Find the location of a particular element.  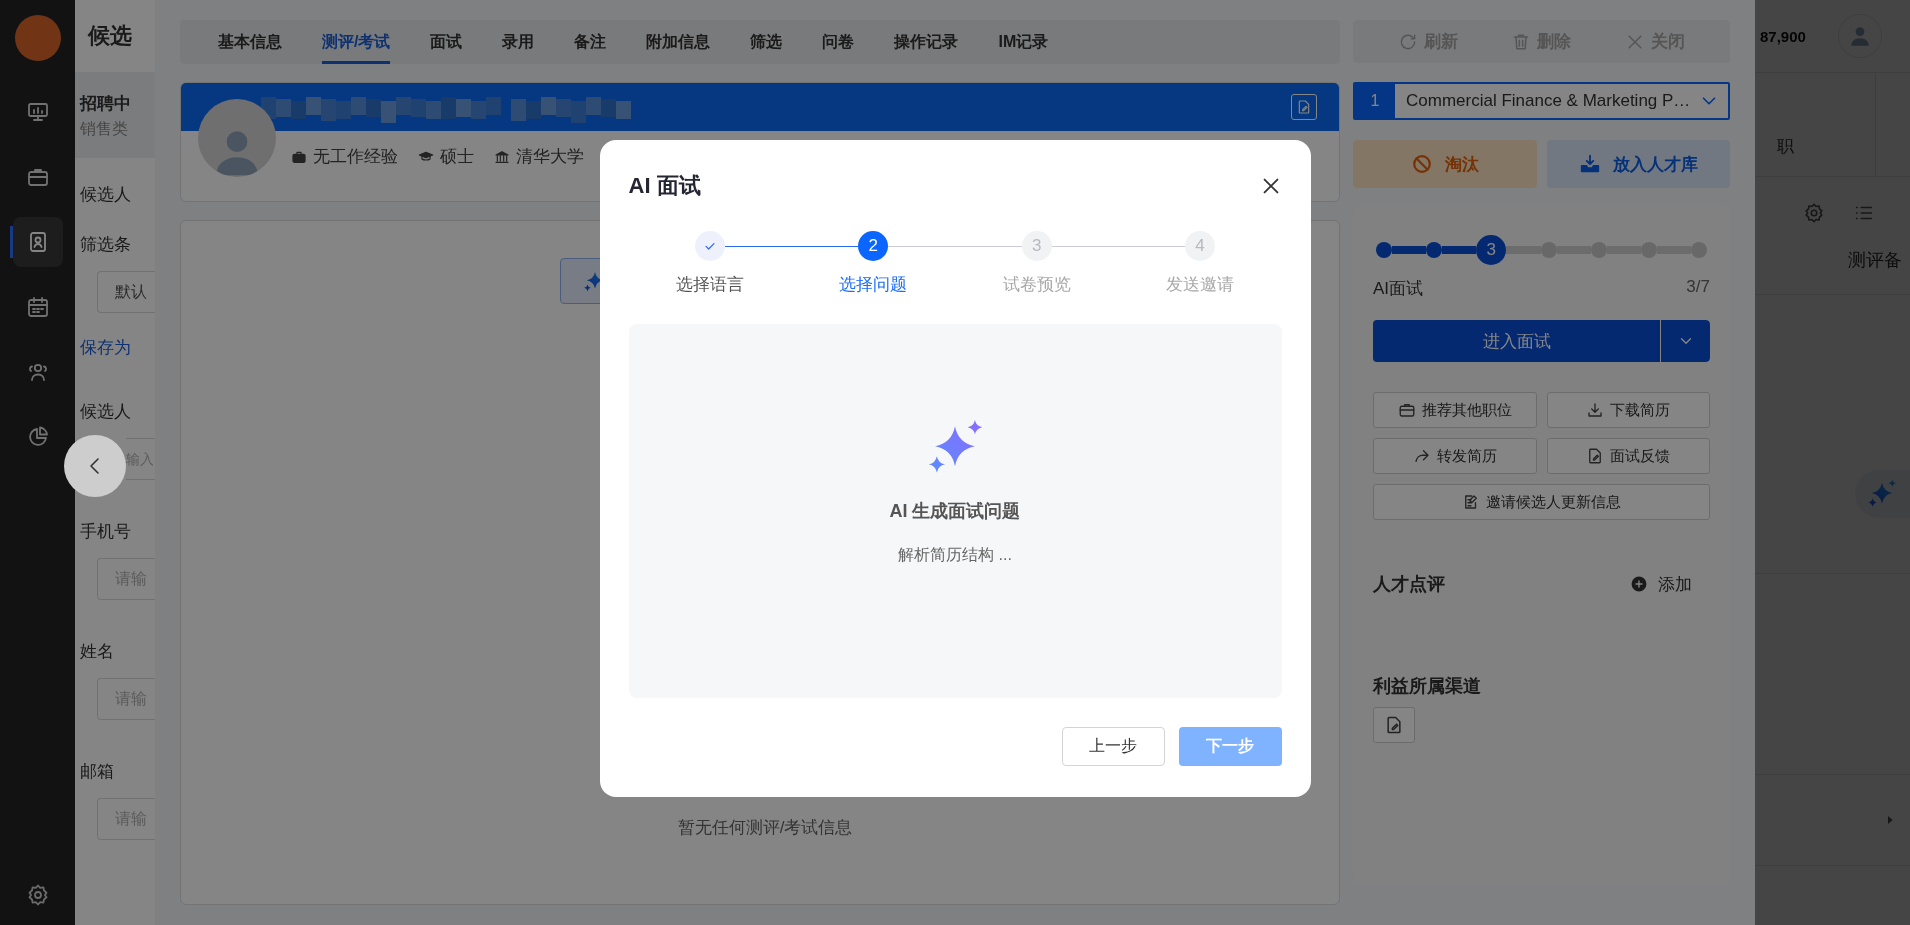

dialog-title: AI 面试 is located at coordinates (664, 186).